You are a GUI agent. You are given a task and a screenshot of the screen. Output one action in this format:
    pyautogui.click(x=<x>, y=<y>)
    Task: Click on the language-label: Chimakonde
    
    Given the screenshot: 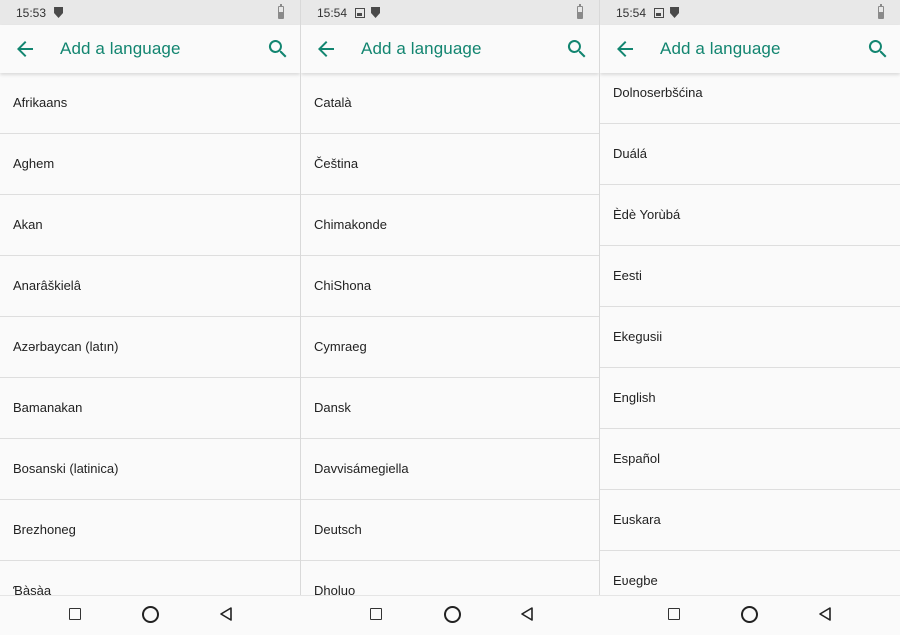 What is the action you would take?
    pyautogui.click(x=350, y=224)
    